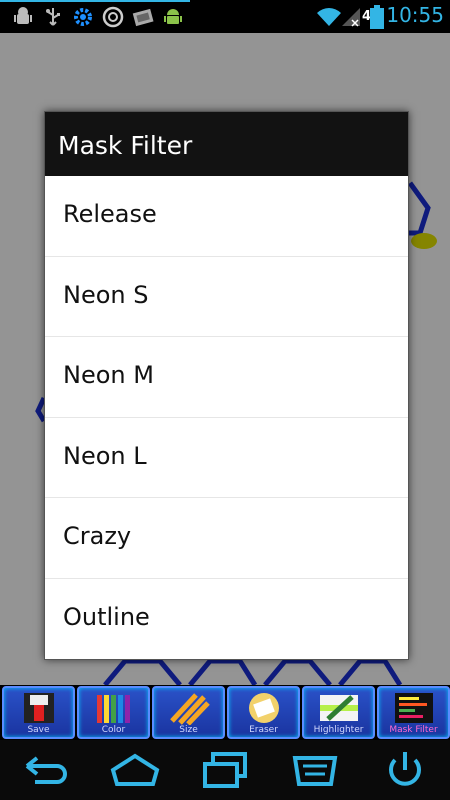  What do you see at coordinates (338, 730) in the screenshot?
I see `tool-label: Highlighter` at bounding box center [338, 730].